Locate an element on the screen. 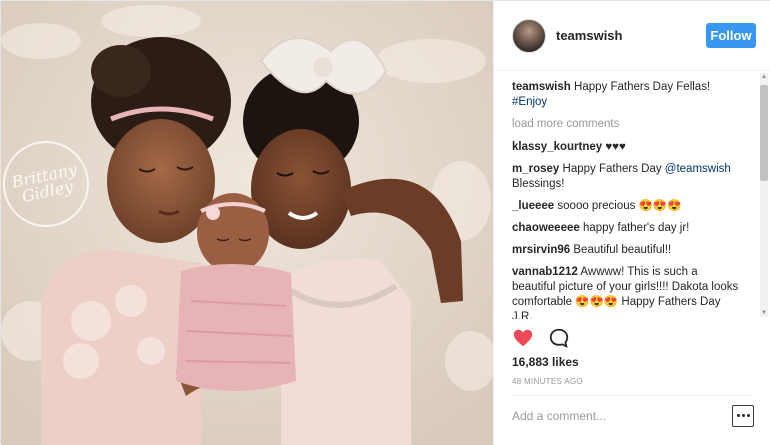 Image resolution: width=770 pixels, height=445 pixels. add-comment-bar is located at coordinates (633, 415).